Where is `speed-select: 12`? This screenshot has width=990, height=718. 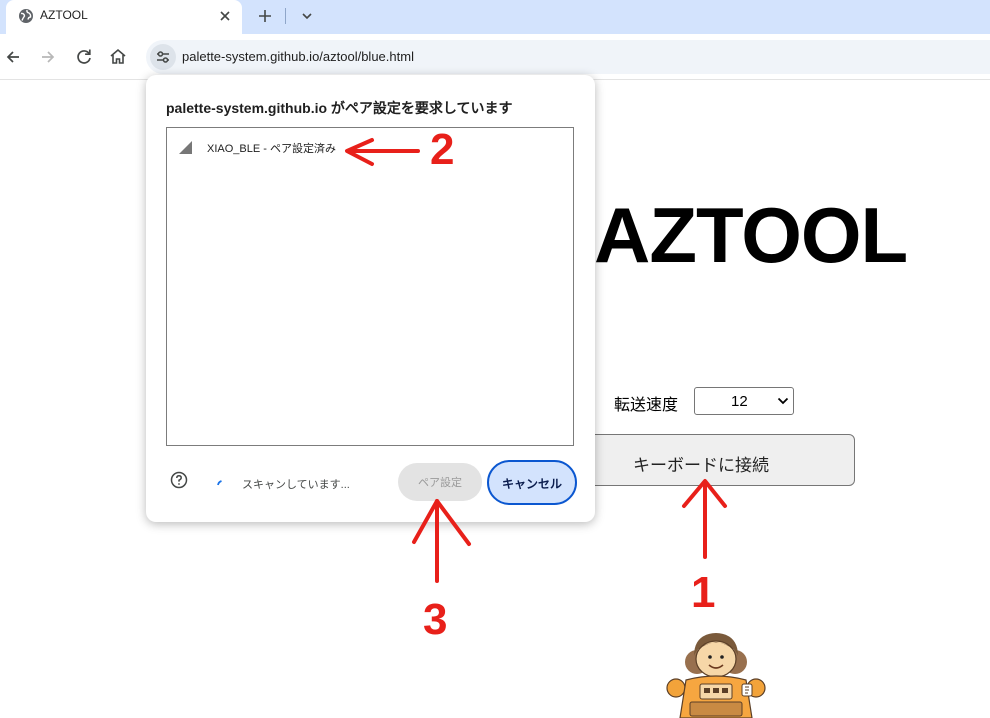 speed-select: 12 is located at coordinates (744, 401).